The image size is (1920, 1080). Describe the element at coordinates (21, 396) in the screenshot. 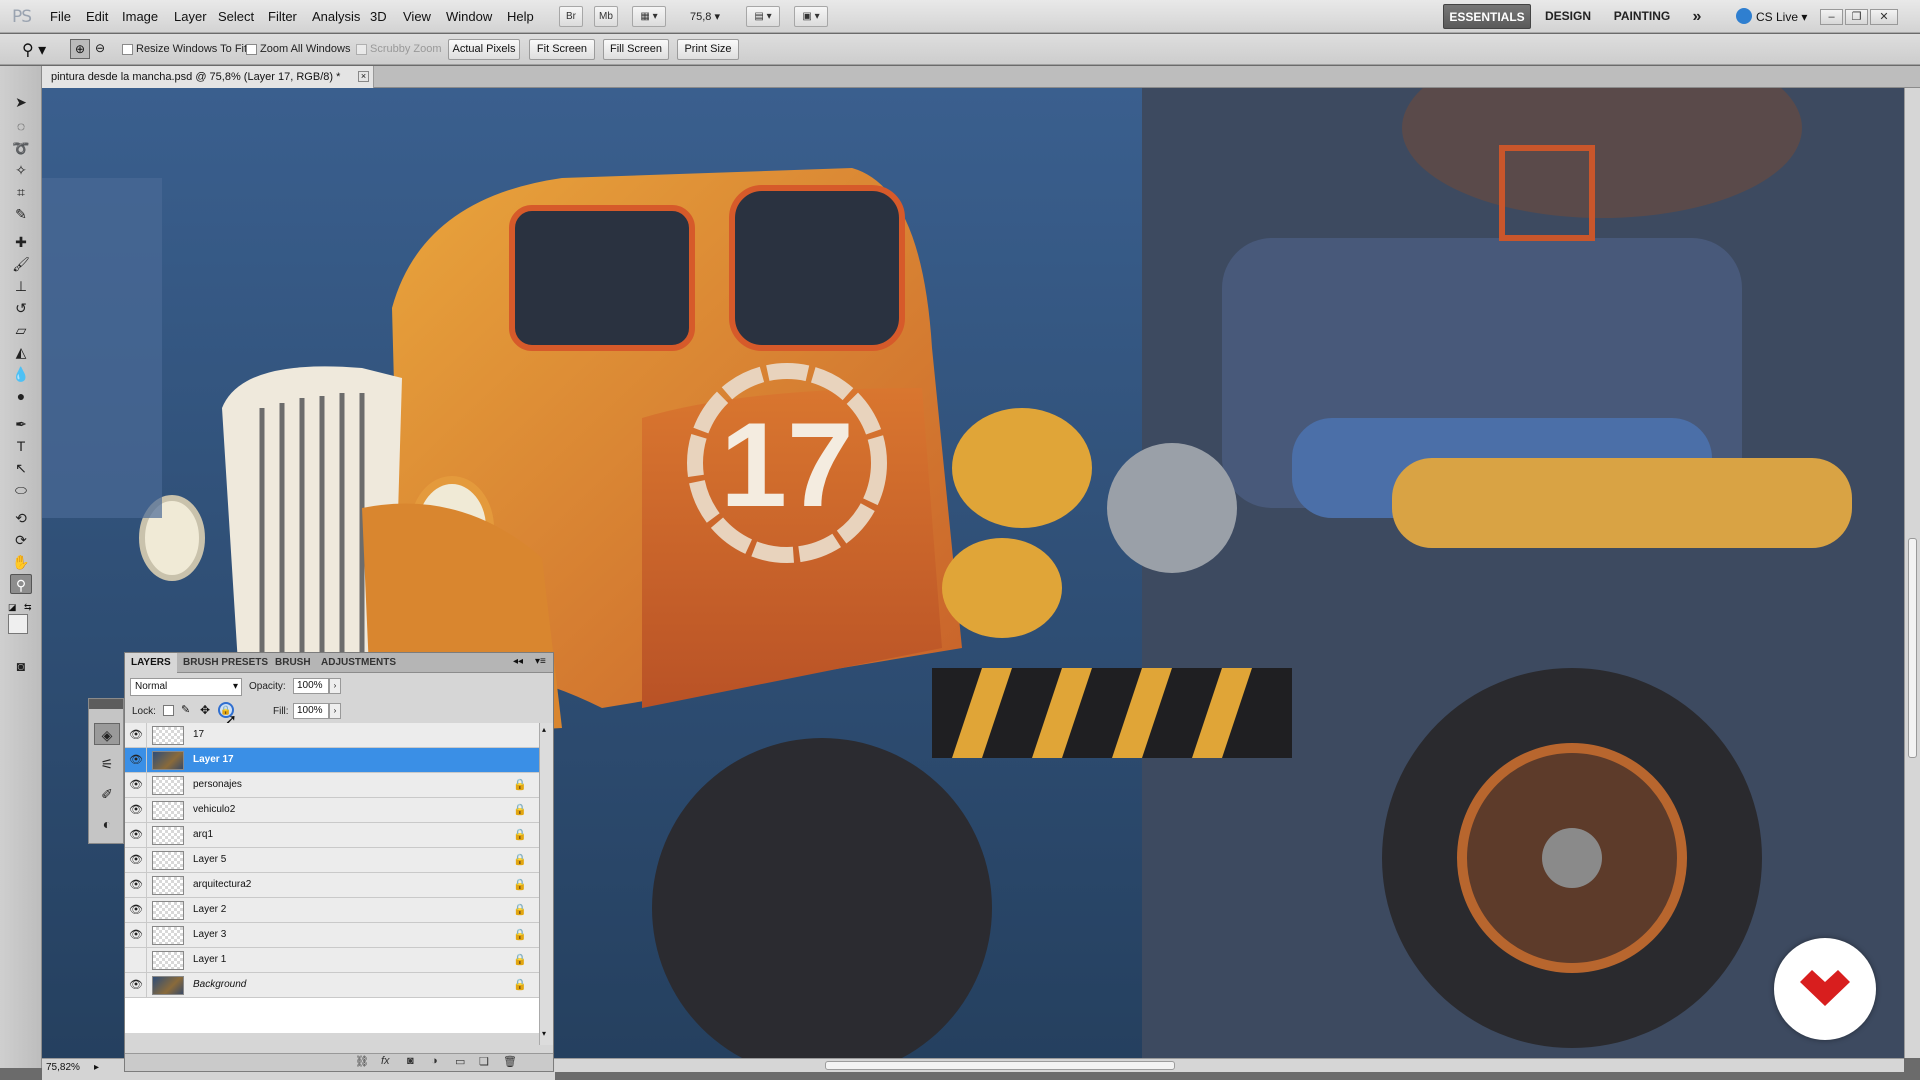

I see `dodge-tool-icon: ●` at that location.